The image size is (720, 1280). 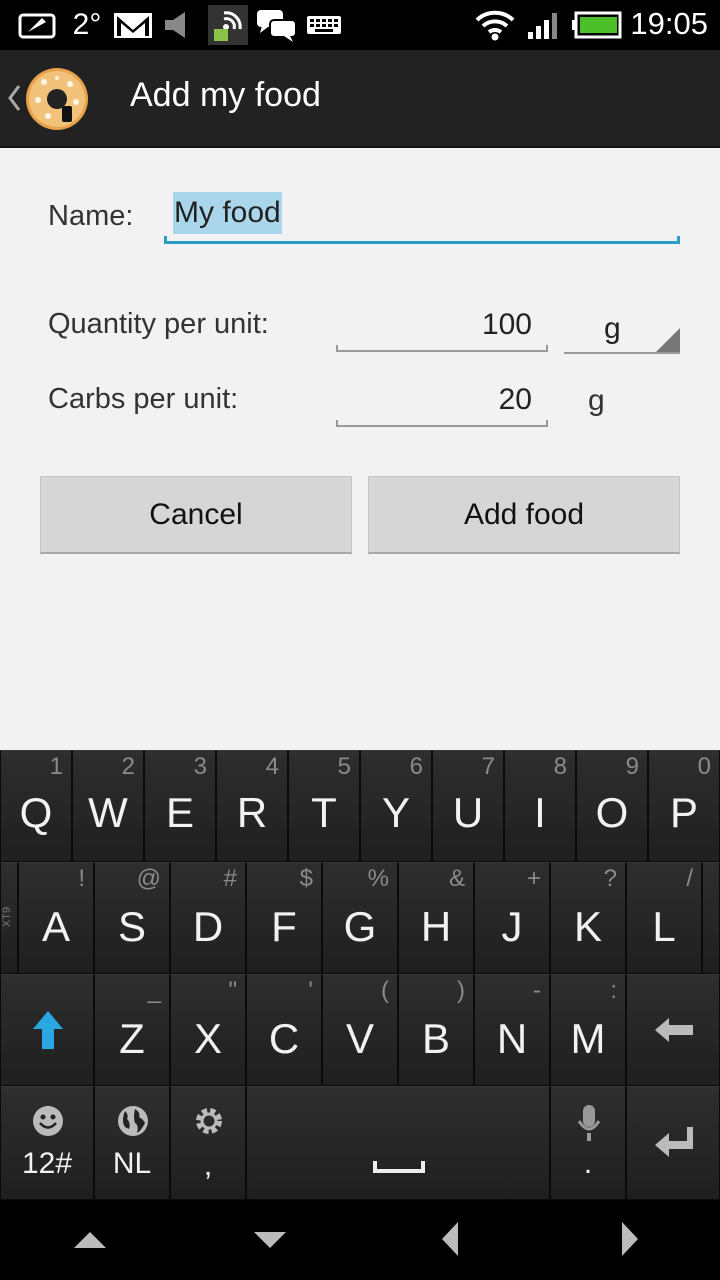 I want to click on key-x: " X, so click(x=208, y=1030).